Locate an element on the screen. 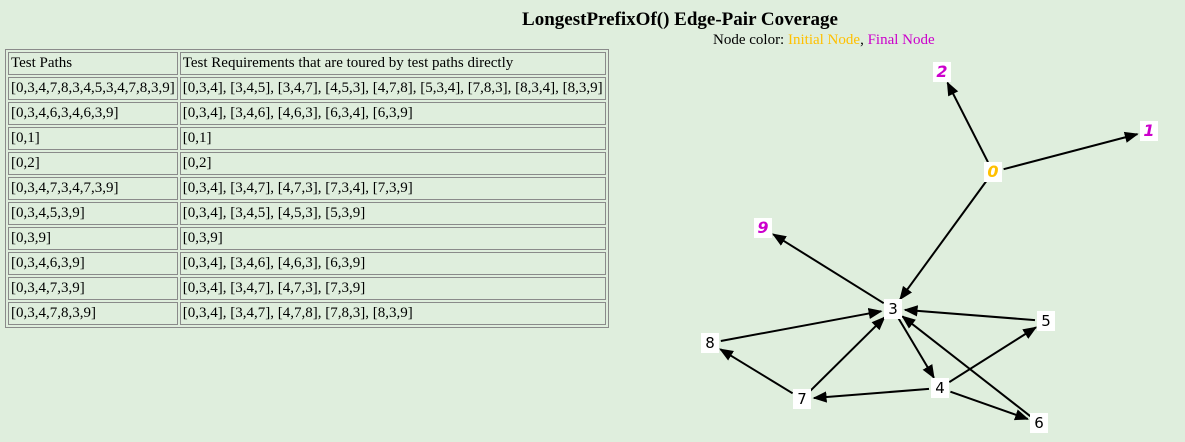  node-label: 8 is located at coordinates (710, 343).